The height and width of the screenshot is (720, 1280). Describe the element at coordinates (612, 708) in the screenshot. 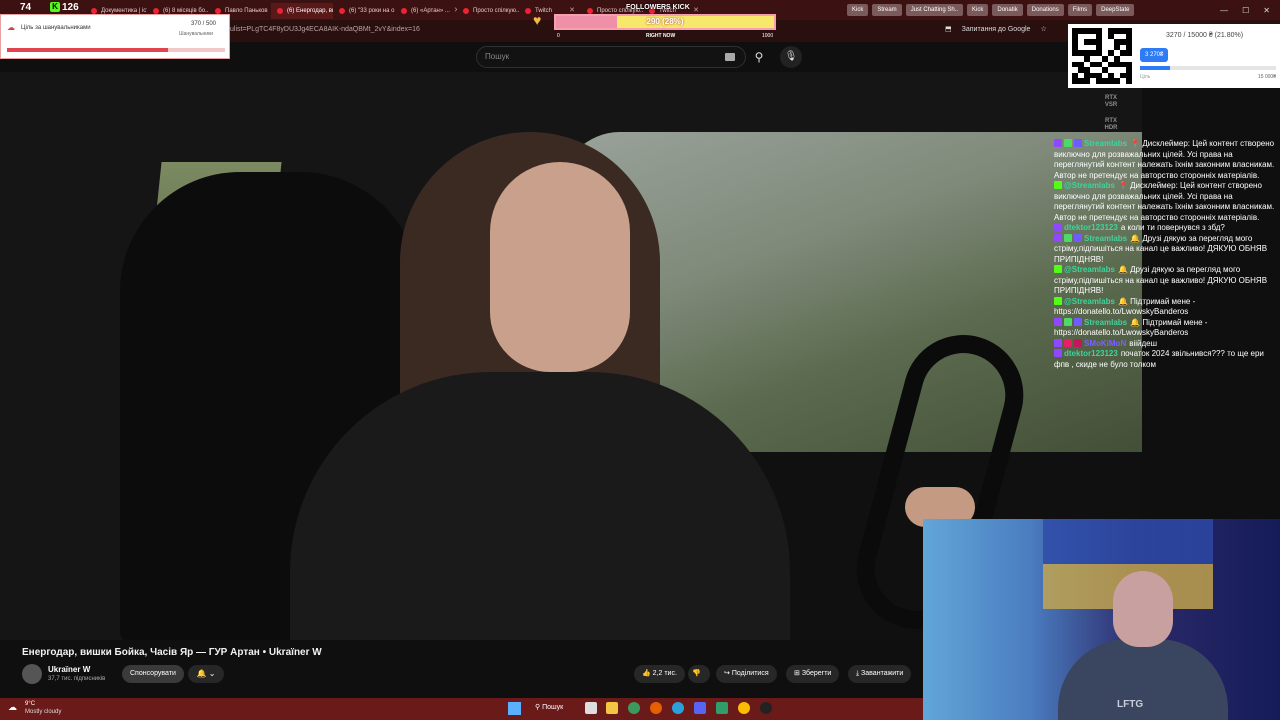

I see `file-explorer-icon` at that location.